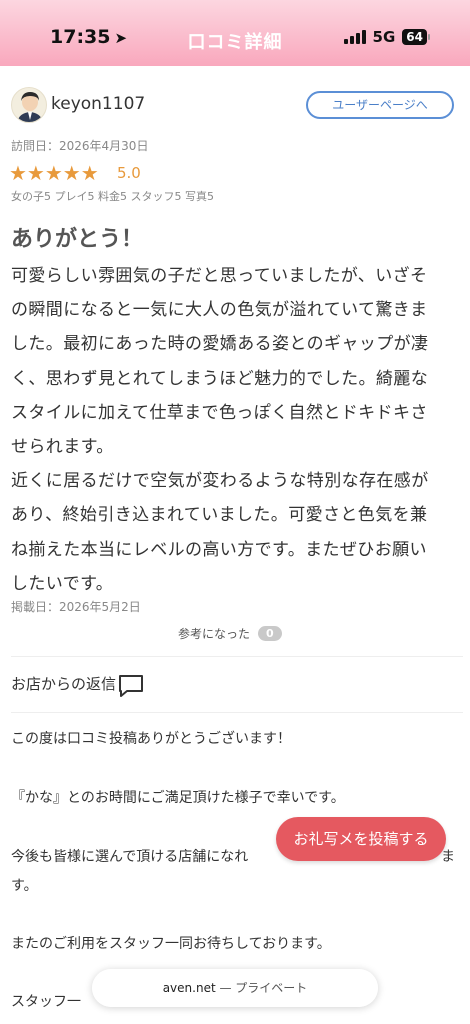 The height and width of the screenshot is (1024, 470). I want to click on reply-line: す。, so click(24, 886).